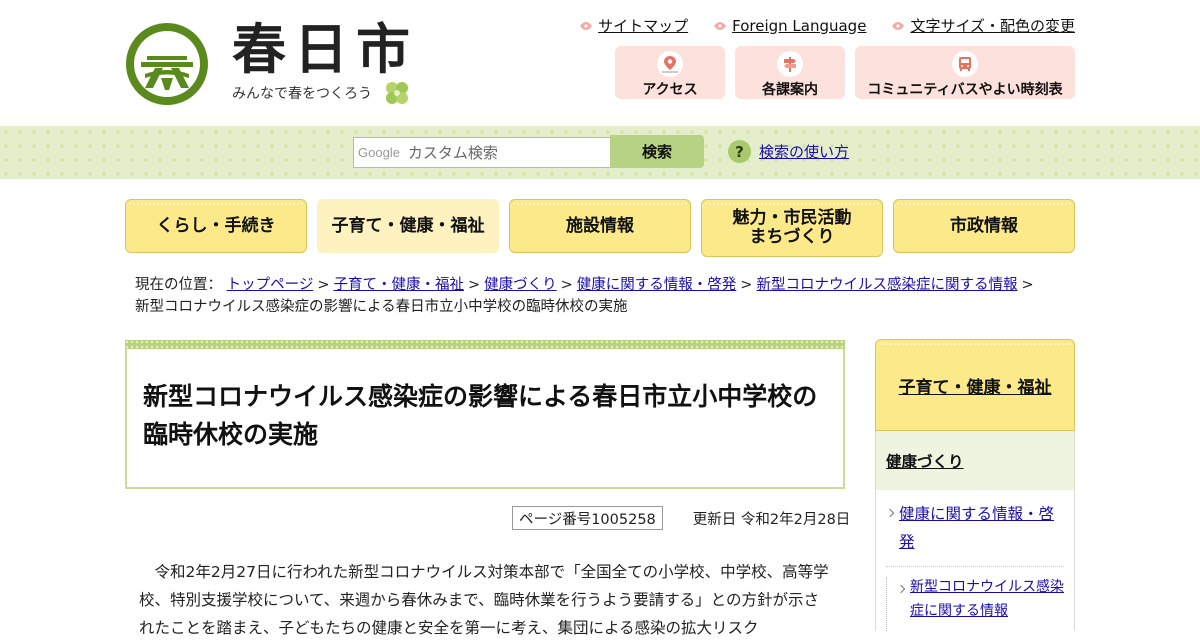  Describe the element at coordinates (216, 226) in the screenshot. I see `nav-living-procedures: くらし・手続き` at that location.